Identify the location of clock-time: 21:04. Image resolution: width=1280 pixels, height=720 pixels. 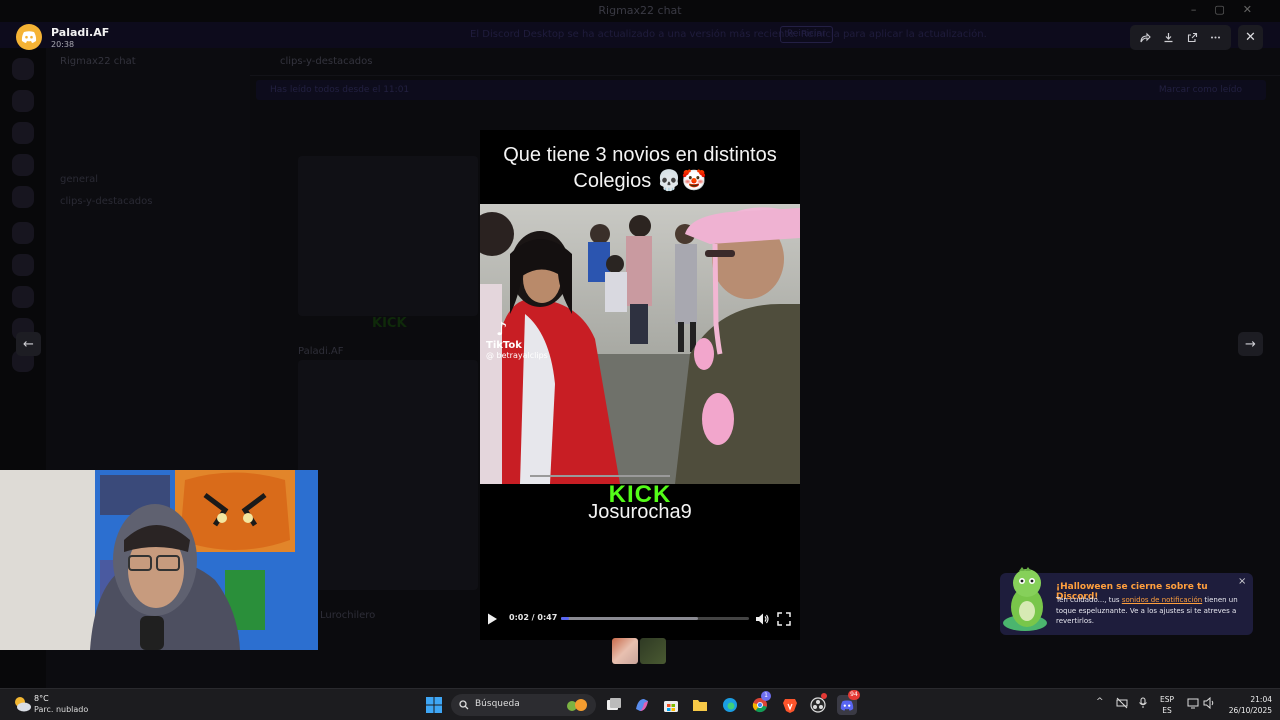
(1261, 699).